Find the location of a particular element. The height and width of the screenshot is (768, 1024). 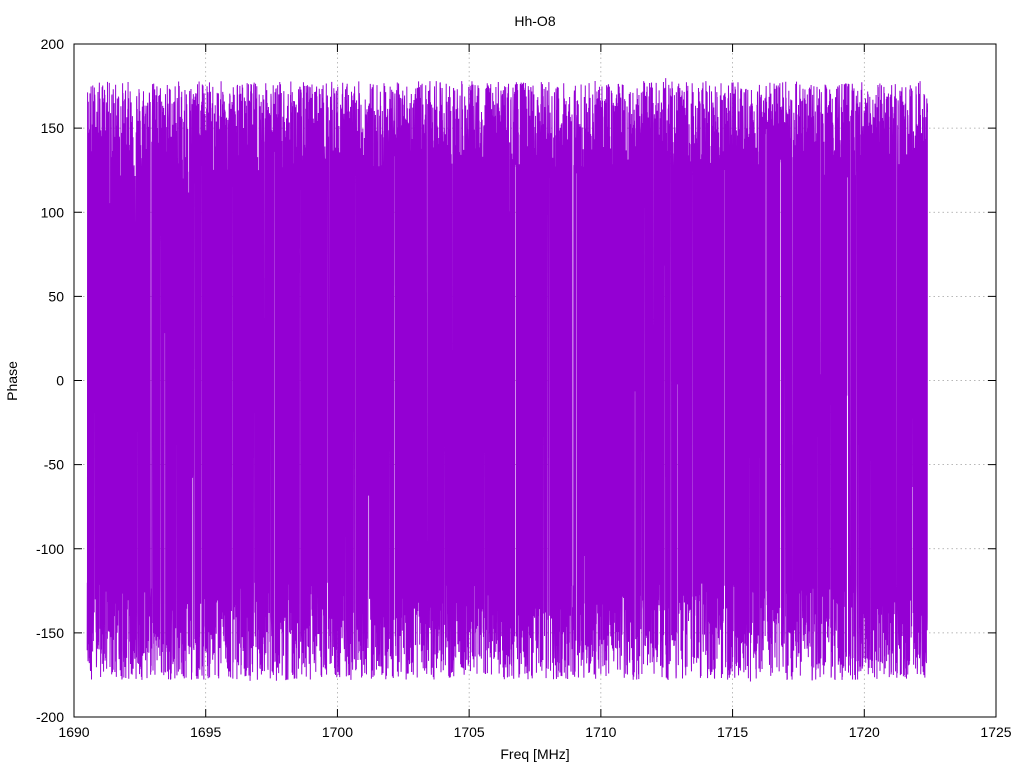

y-tick-label: 150 is located at coordinates (53, 128).